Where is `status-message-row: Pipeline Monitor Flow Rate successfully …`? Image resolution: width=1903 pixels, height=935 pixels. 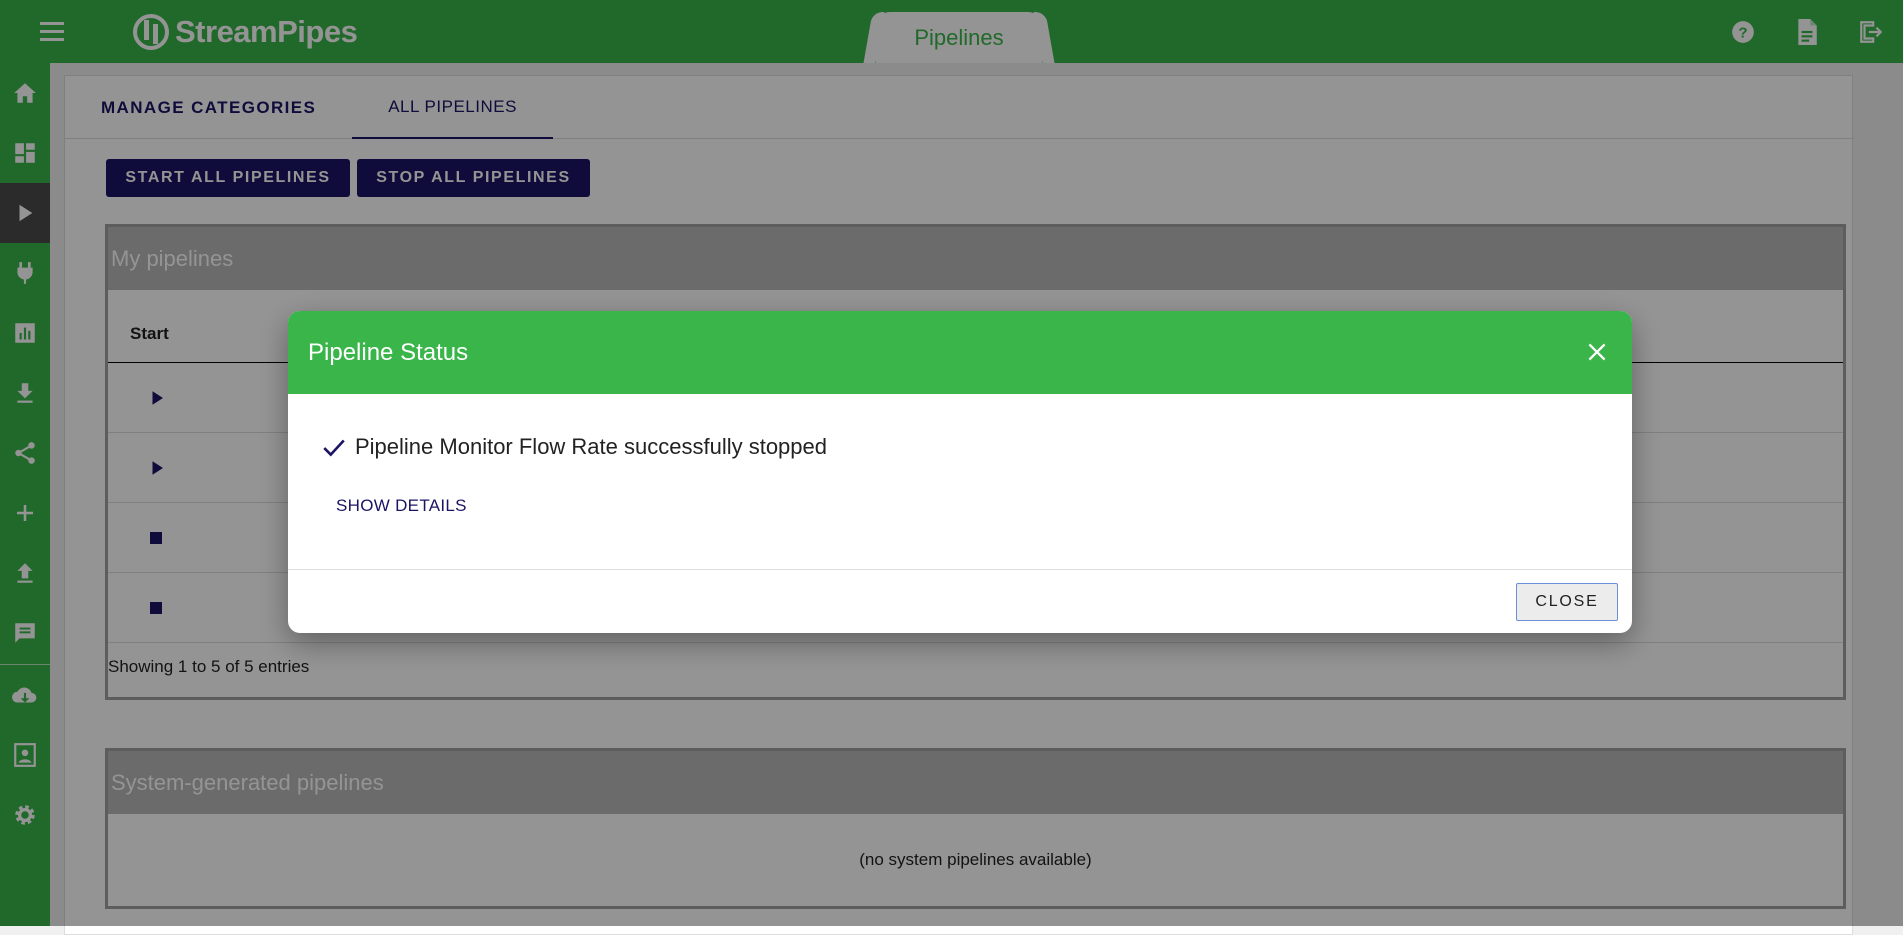
status-message-row: Pipeline Monitor Flow Rate successfully … is located at coordinates (574, 447).